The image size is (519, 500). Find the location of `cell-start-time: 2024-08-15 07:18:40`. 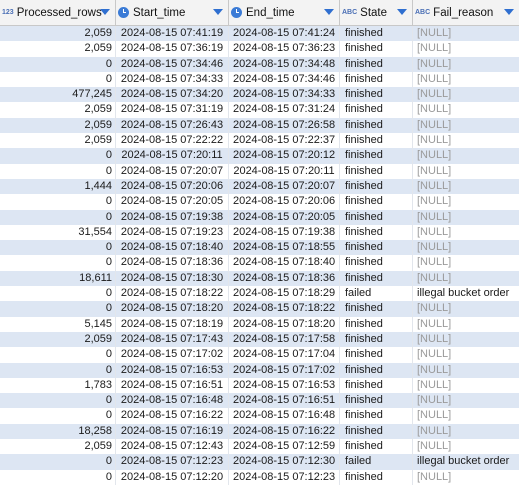

cell-start-time: 2024-08-15 07:18:40 is located at coordinates (172, 248).